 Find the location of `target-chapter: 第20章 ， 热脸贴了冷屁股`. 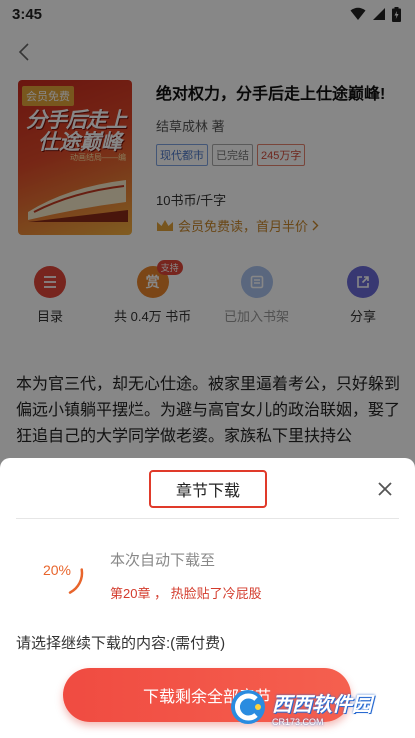

target-chapter: 第20章 ， 热脸贴了冷屁股 is located at coordinates (186, 593).